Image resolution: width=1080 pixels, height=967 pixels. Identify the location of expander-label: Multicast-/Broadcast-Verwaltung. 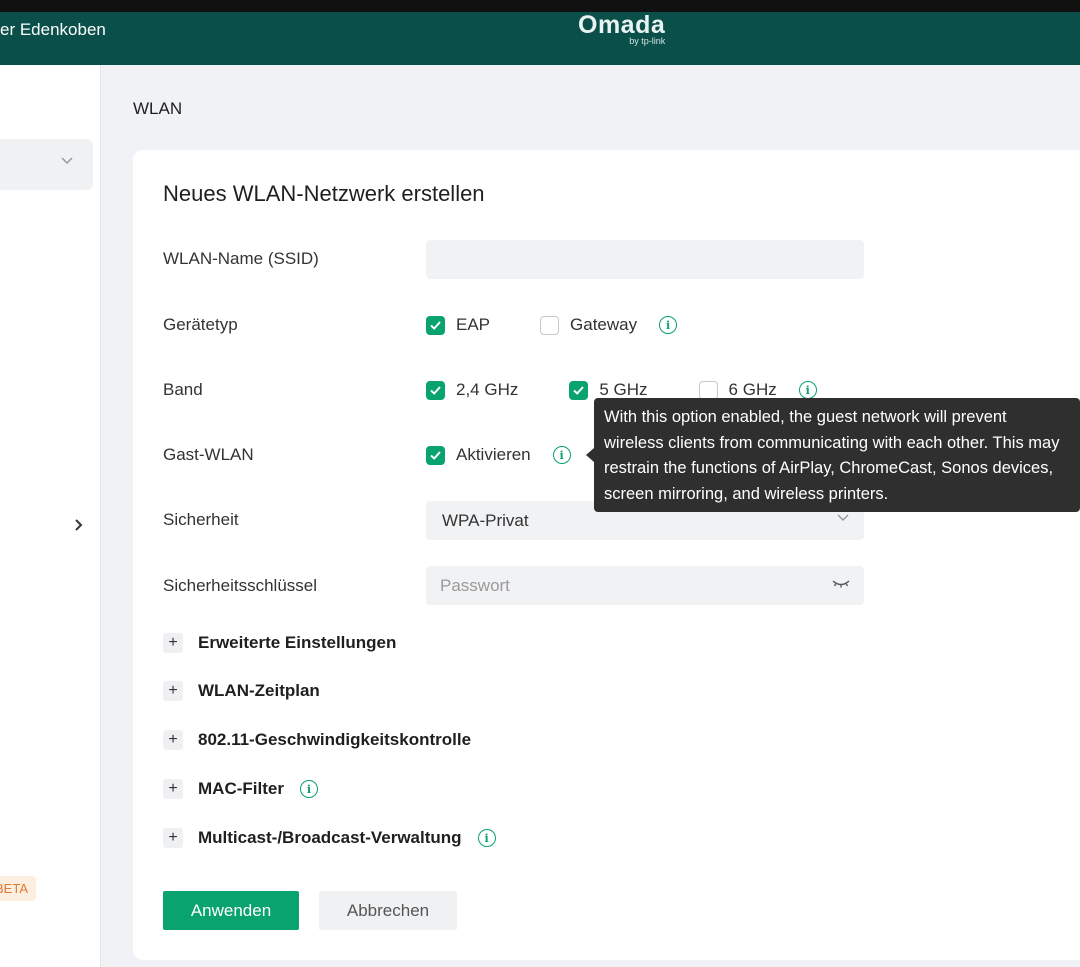
(330, 837).